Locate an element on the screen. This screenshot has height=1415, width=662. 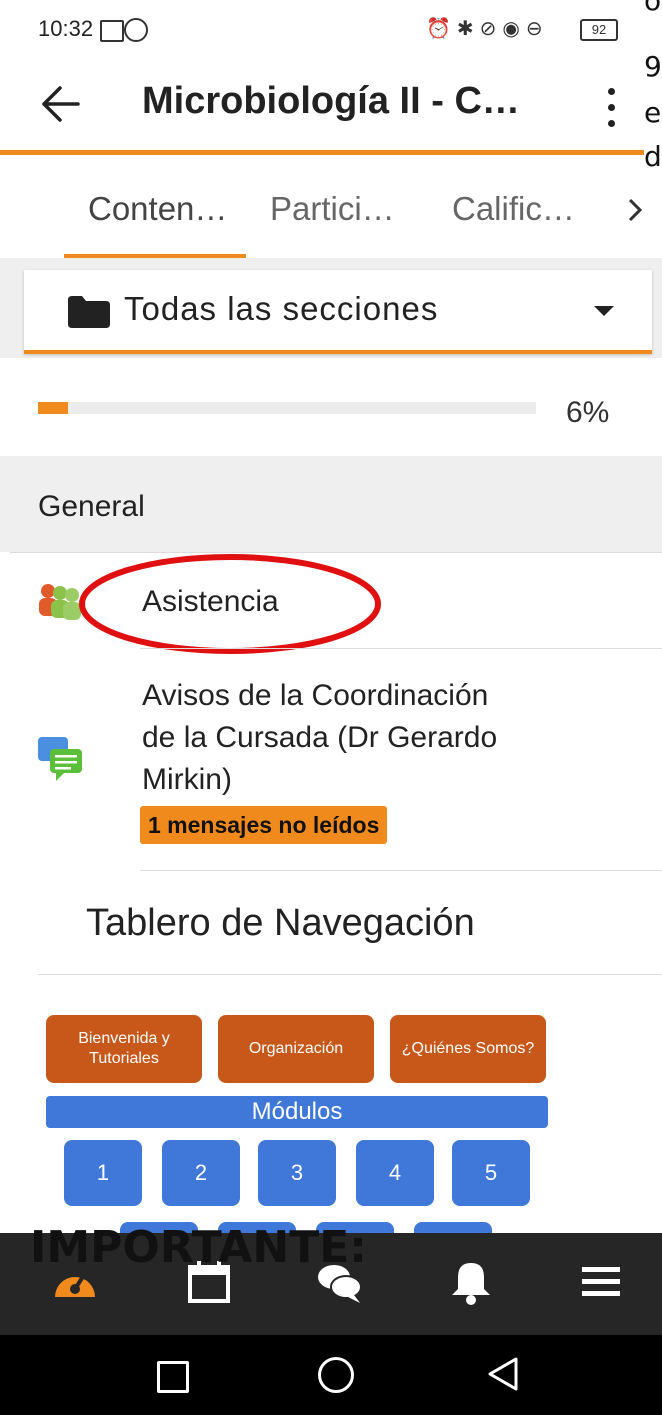
navigation-board-heading: Tablero de Navegación is located at coordinates (280, 923).